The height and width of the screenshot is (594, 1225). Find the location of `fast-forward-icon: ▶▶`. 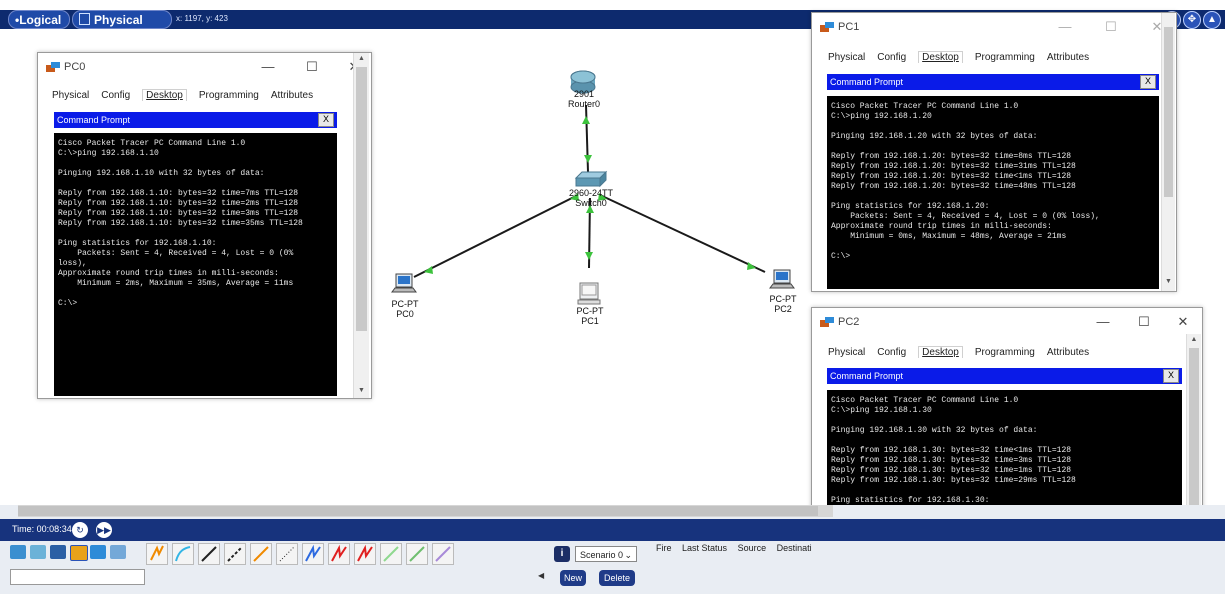

fast-forward-icon: ▶▶ is located at coordinates (104, 530).